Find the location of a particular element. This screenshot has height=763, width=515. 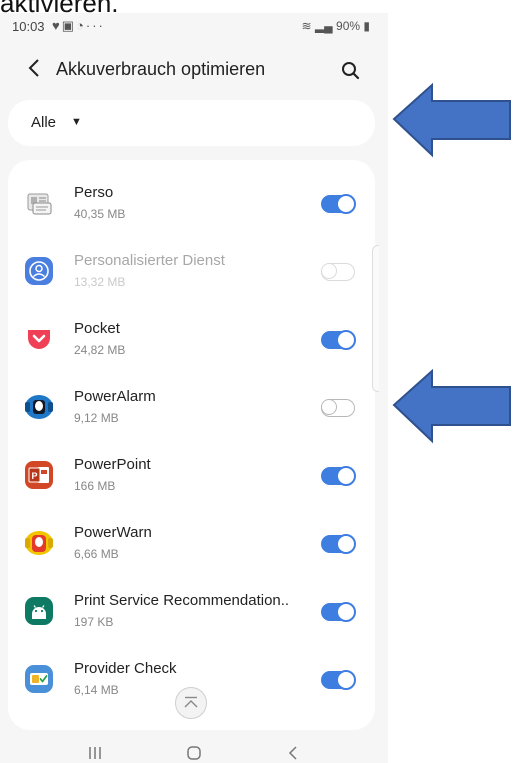

app-name: Print Service Recommendation.. is located at coordinates (182, 600).